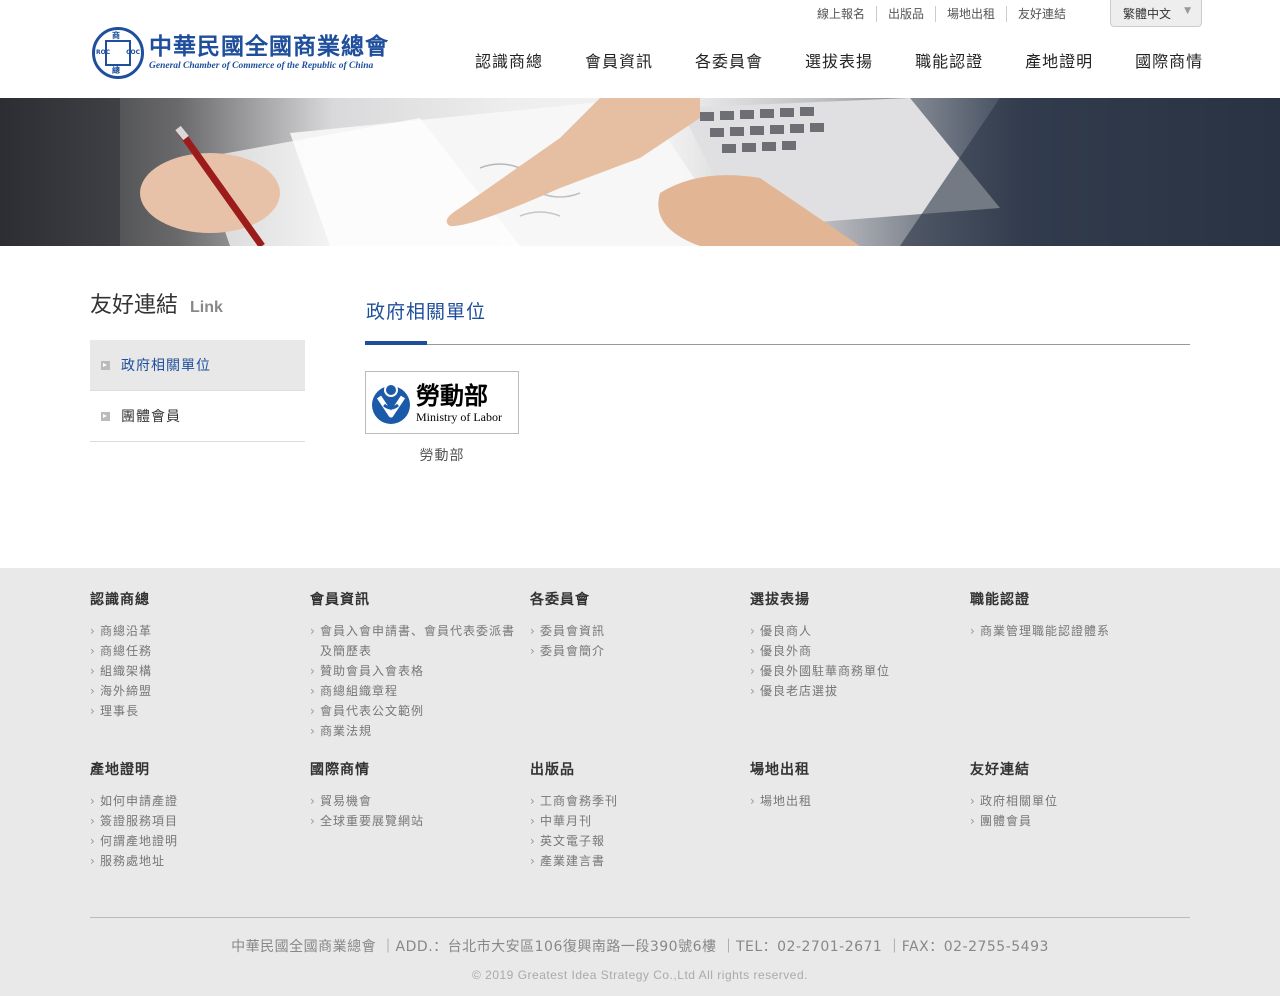 The image size is (1280, 996). Describe the element at coordinates (206, 307) in the screenshot. I see `sidebar-title-en: Link` at that location.